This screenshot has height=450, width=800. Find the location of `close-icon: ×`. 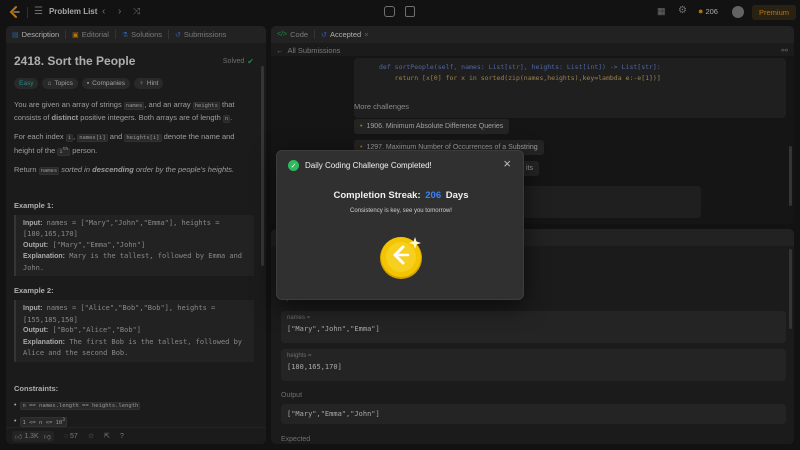

close-icon: × is located at coordinates (507, 163).